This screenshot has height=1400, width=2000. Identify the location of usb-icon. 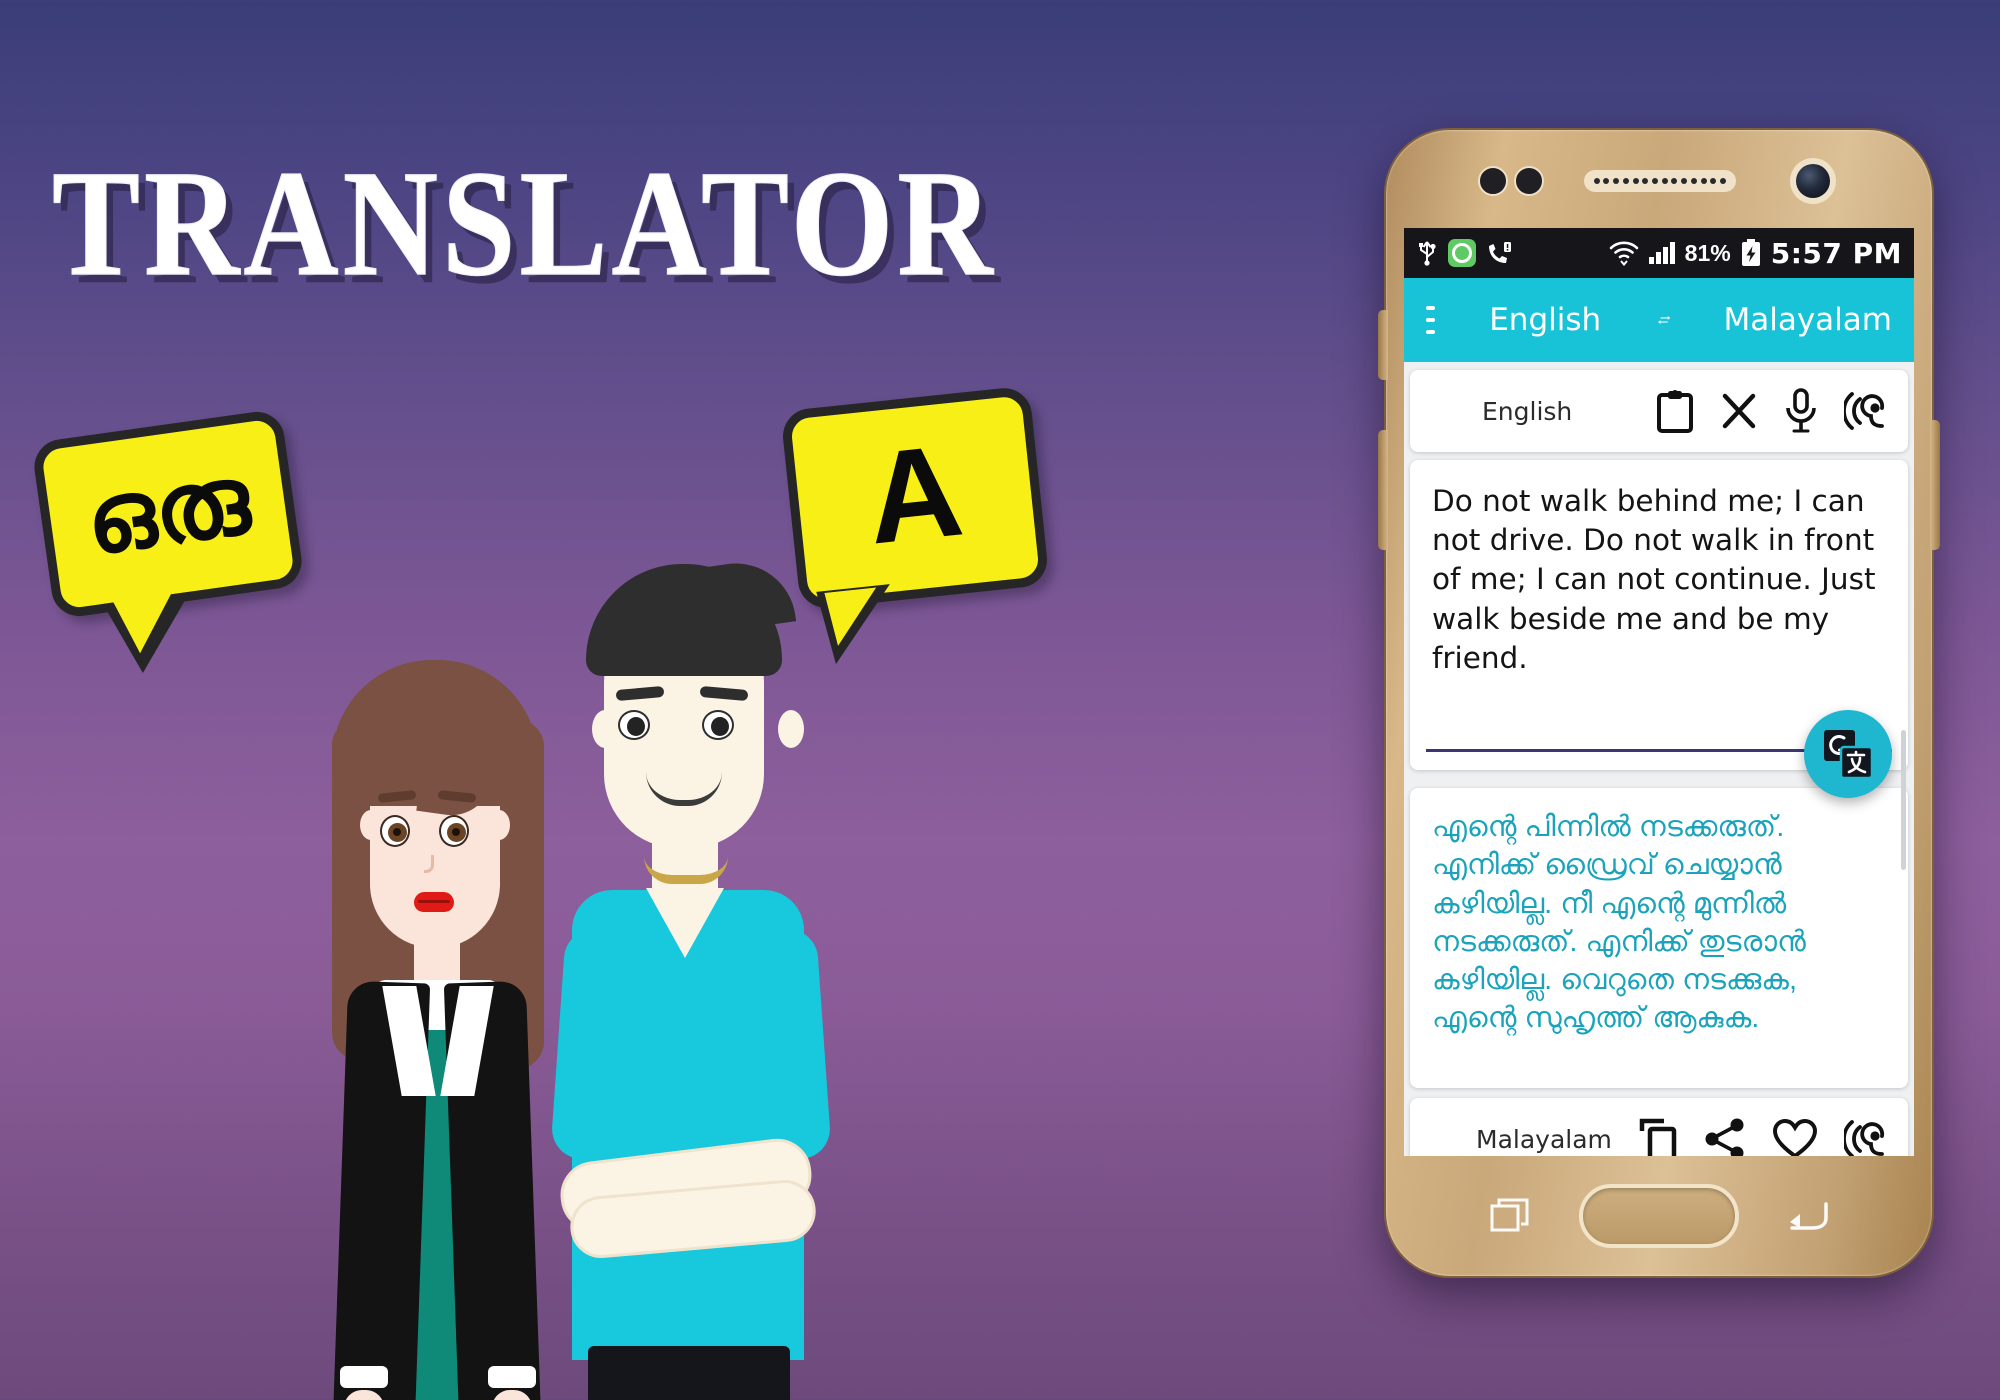
(1427, 253).